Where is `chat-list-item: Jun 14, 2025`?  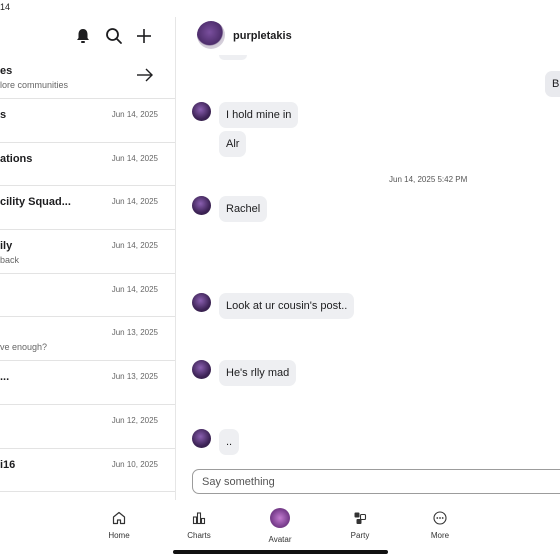
chat-list-item: Jun 14, 2025 is located at coordinates (87, 296).